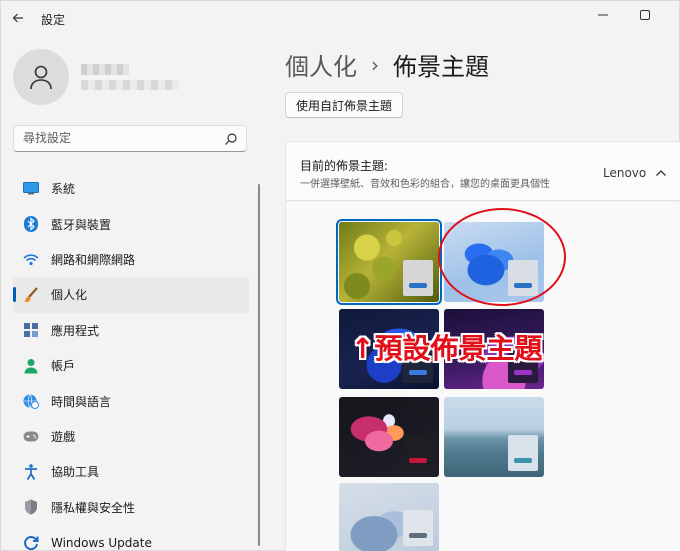 Image resolution: width=680 pixels, height=551 pixels. What do you see at coordinates (53, 20) in the screenshot?
I see `window-title: 設定` at bounding box center [53, 20].